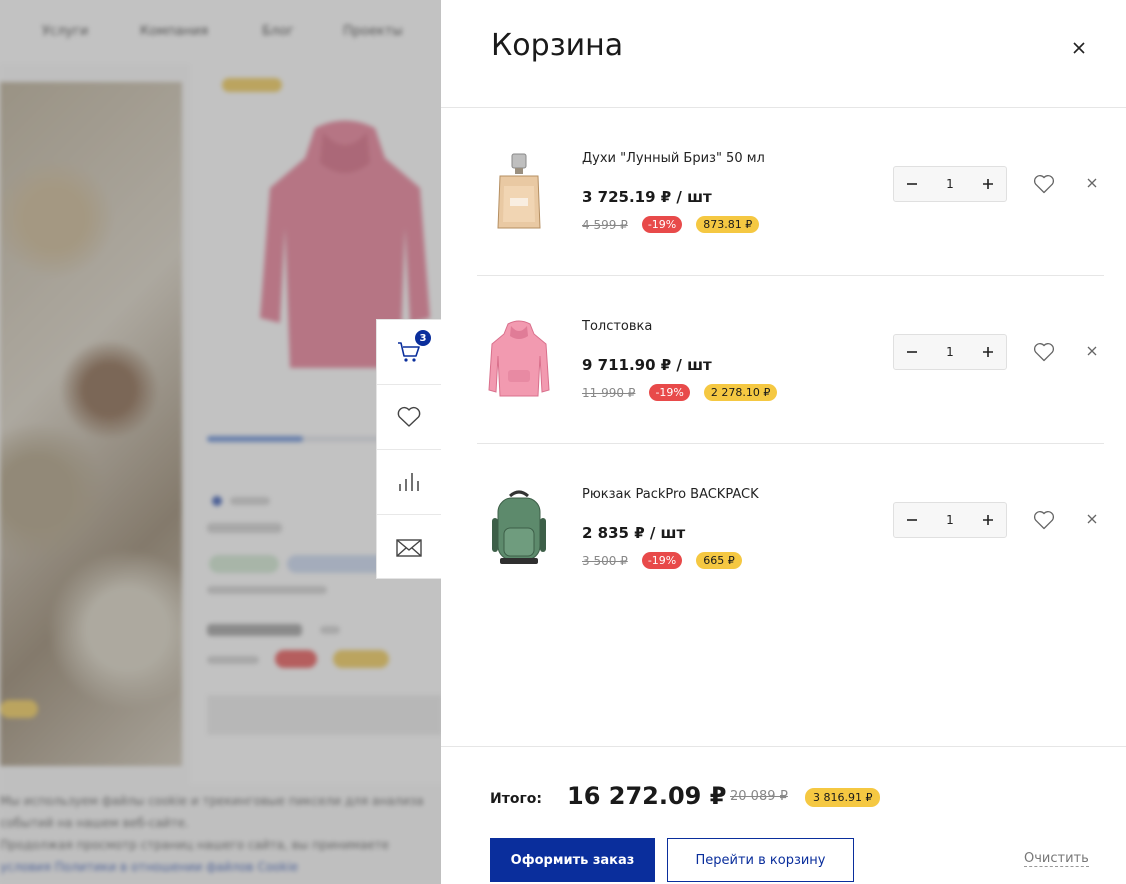 The image size is (1126, 884). Describe the element at coordinates (647, 365) in the screenshot. I see `product-price: 9 711.90 ₽ / шт` at that location.